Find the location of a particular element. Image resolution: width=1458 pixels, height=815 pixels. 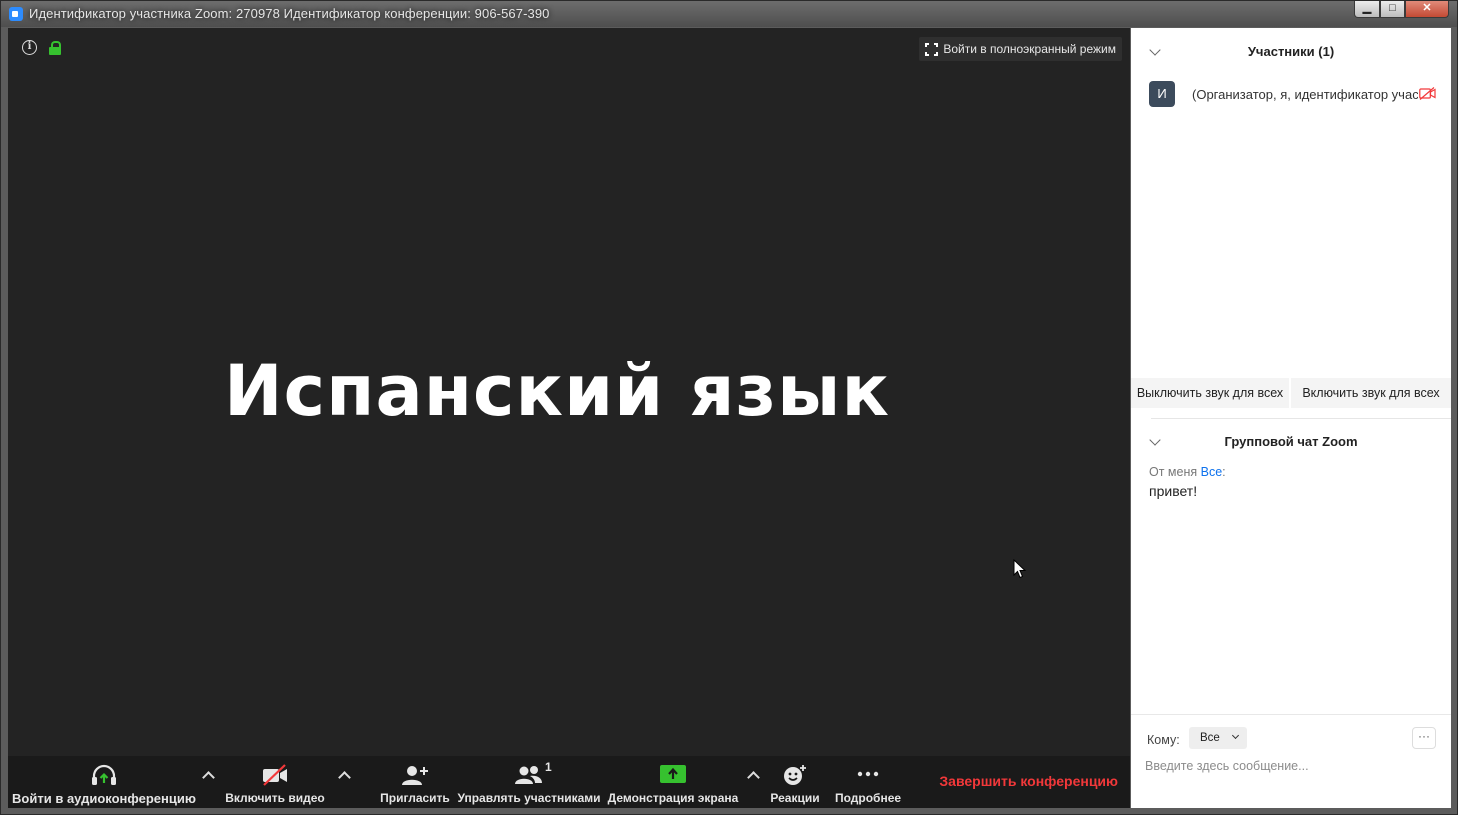

participants-panel-header: Участники (1) is located at coordinates (1291, 50).